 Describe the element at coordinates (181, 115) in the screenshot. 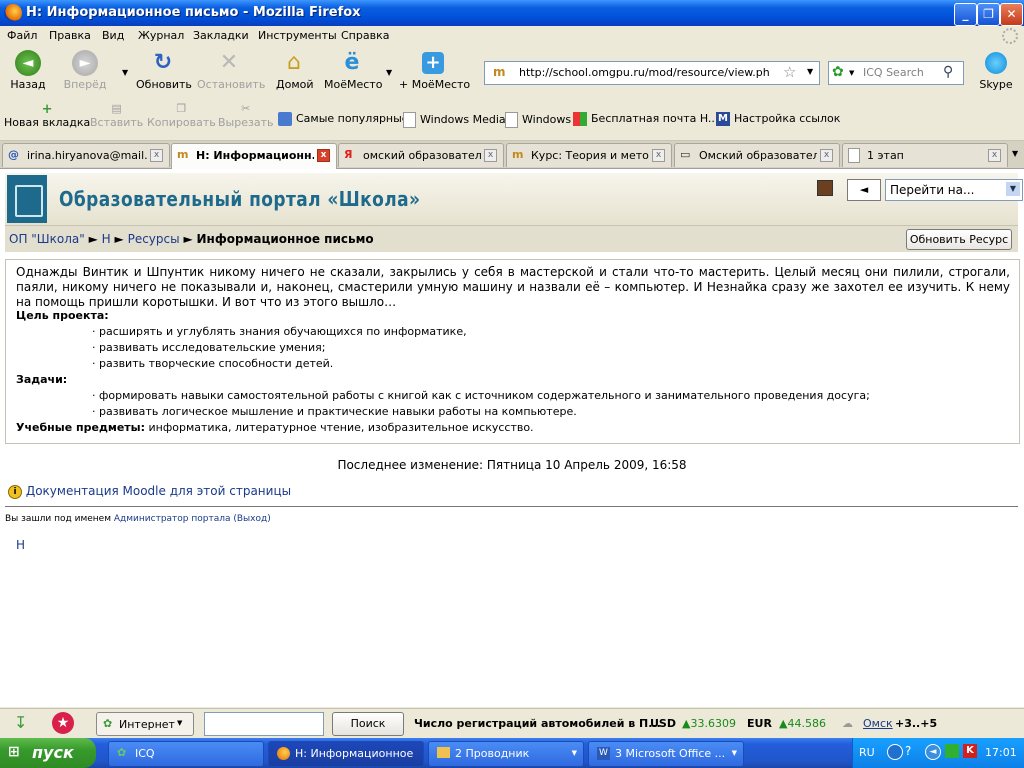

I see `copy-button: ❐ Копировать` at that location.